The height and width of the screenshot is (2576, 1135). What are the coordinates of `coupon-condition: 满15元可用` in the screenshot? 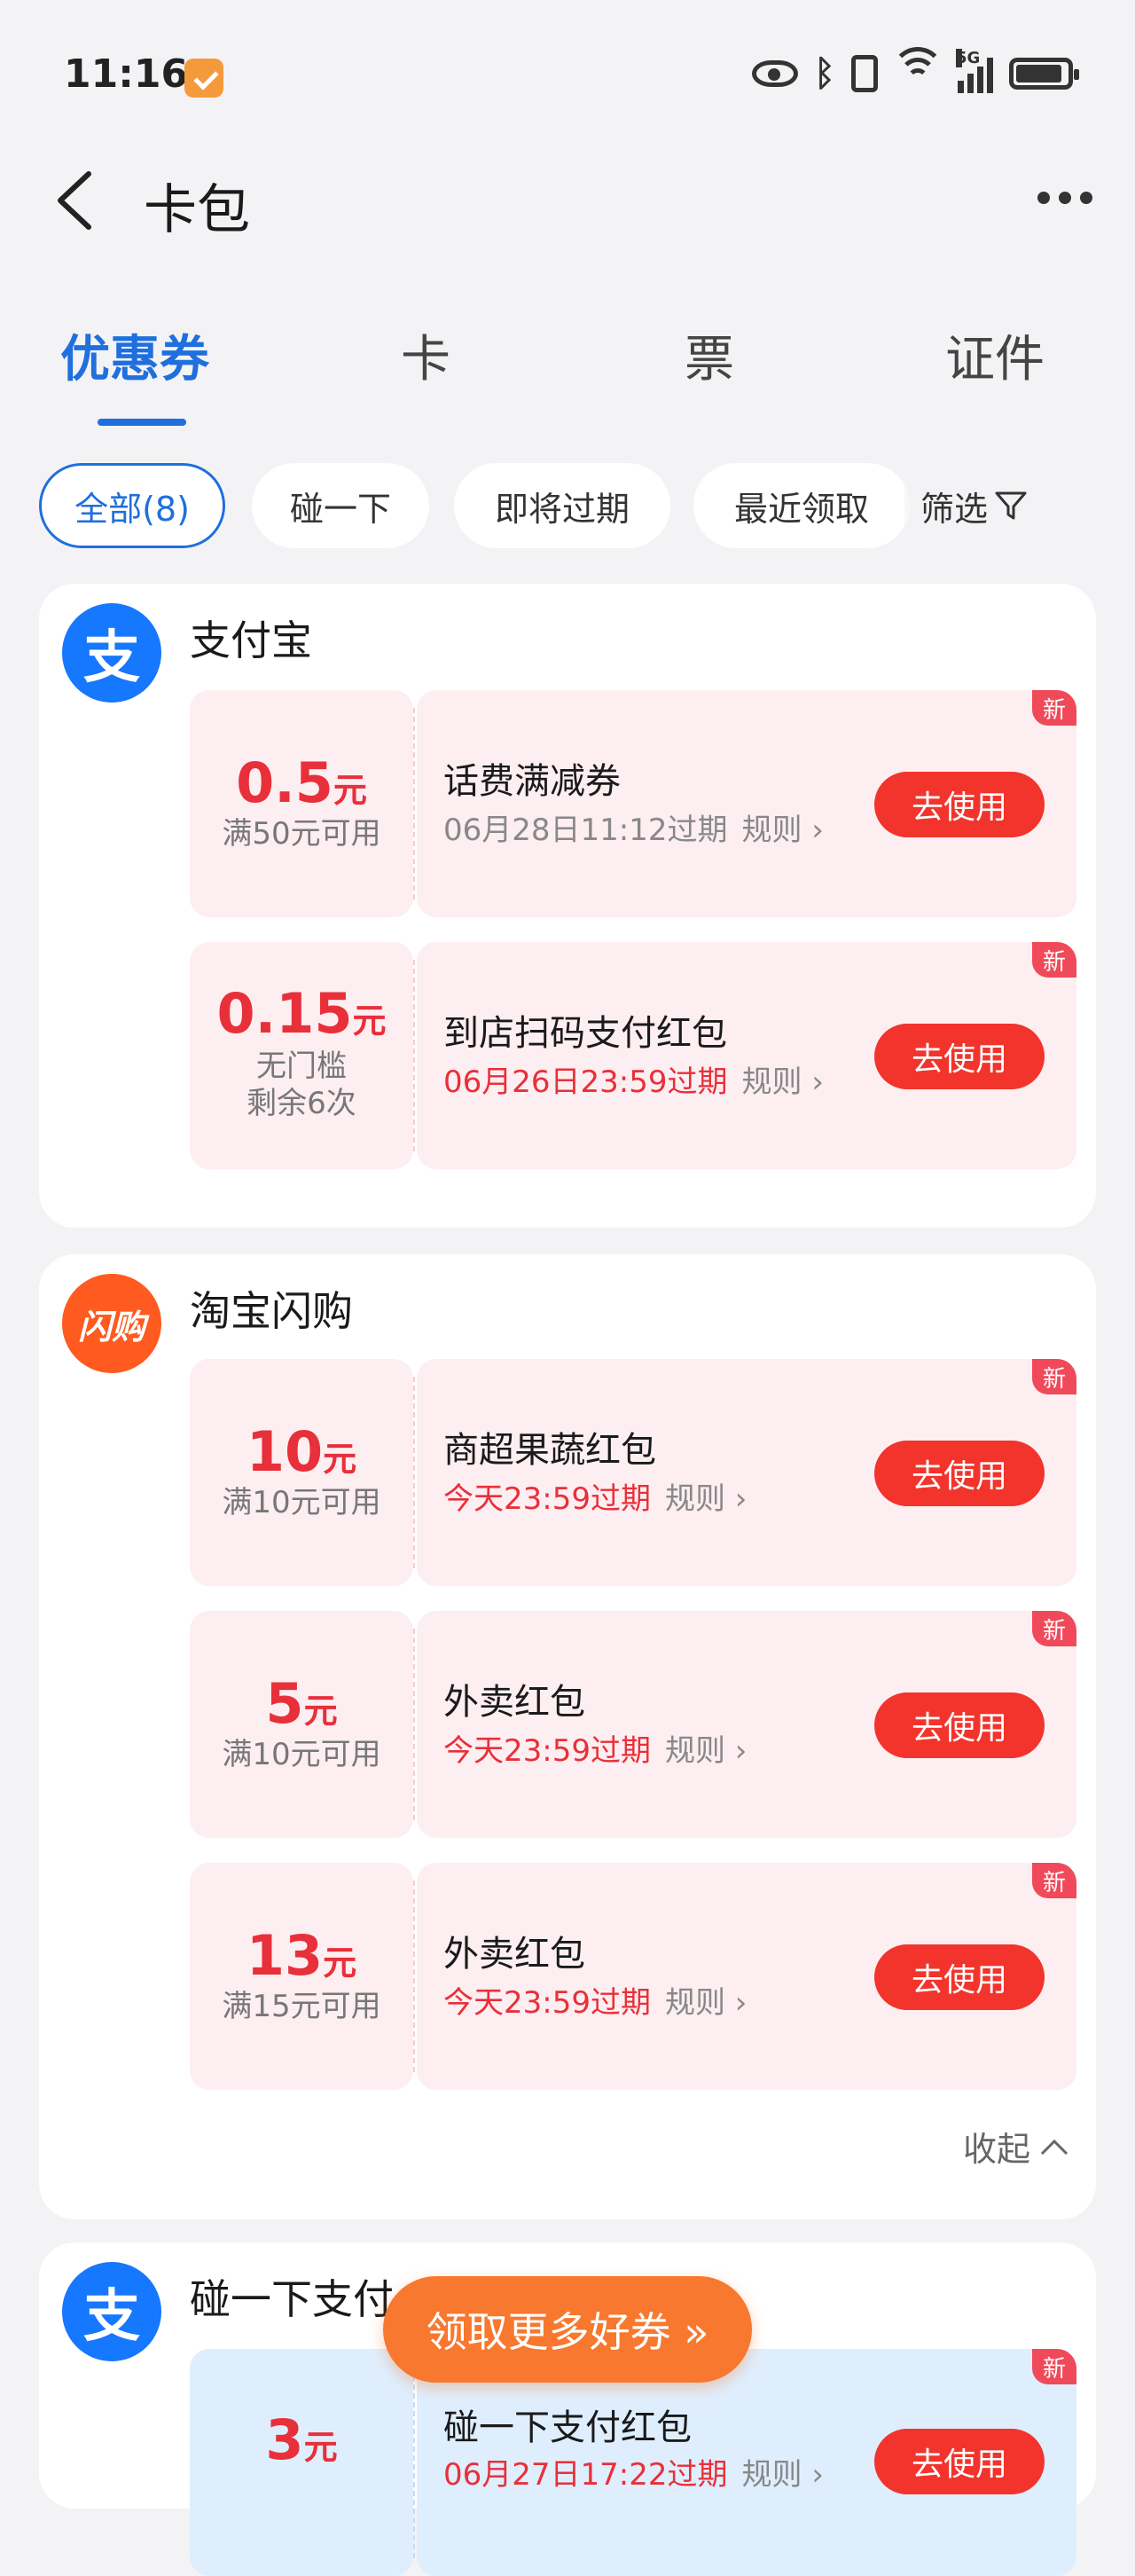 It's located at (302, 2006).